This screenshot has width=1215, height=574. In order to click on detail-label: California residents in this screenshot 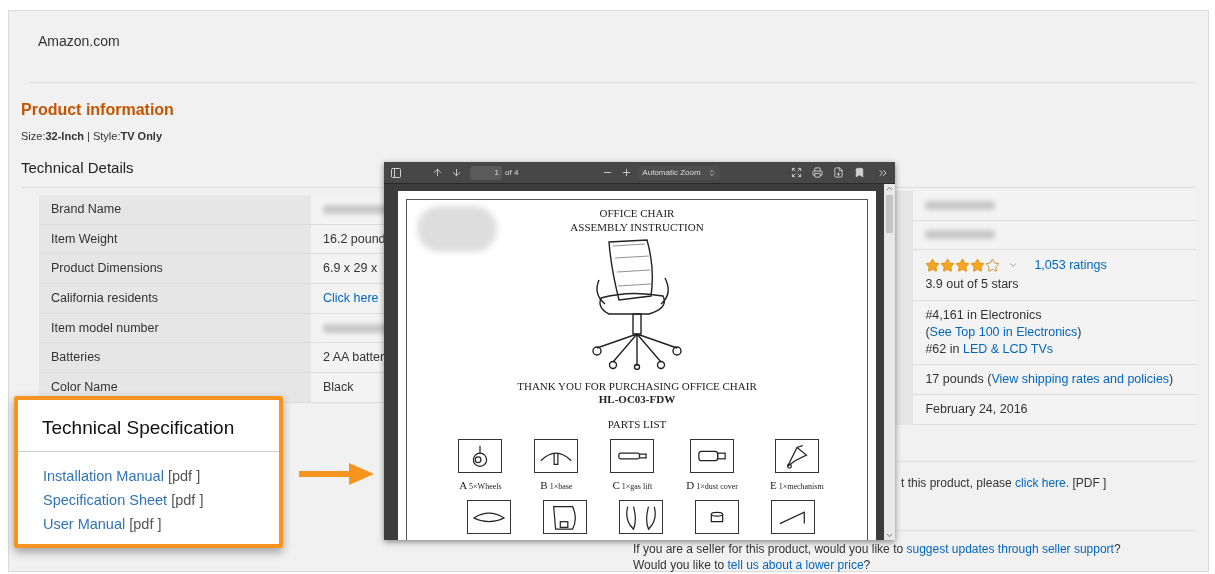, I will do `click(175, 299)`.